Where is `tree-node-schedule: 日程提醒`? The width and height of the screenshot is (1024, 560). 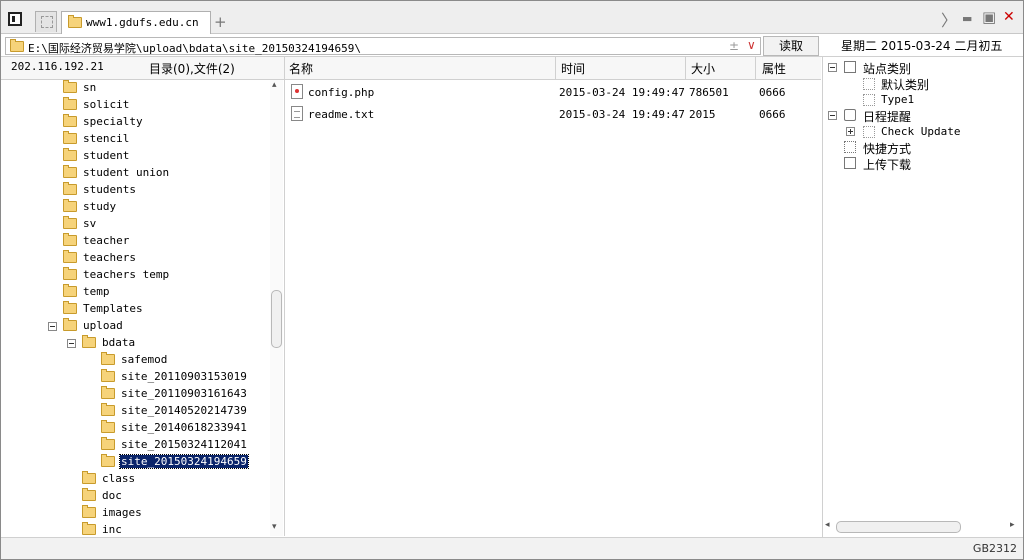 tree-node-schedule: 日程提醒 is located at coordinates (918, 116).